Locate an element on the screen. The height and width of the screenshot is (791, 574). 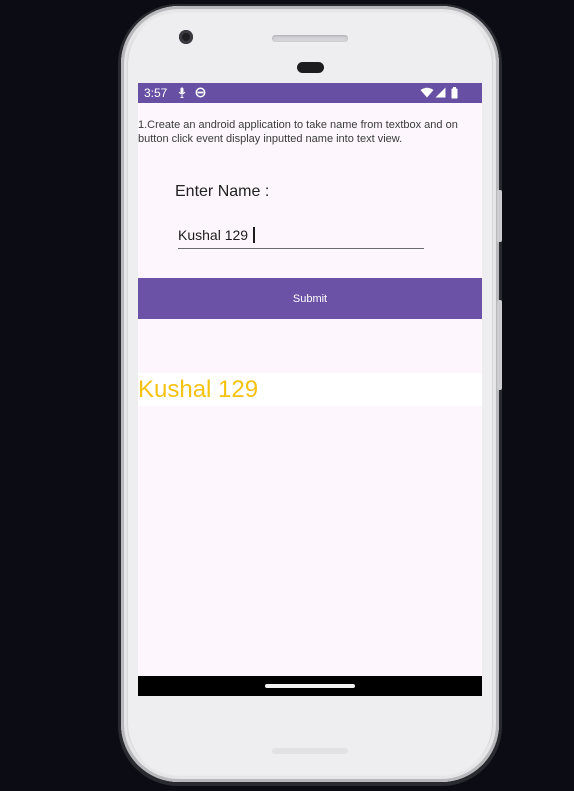
front-camera-icon is located at coordinates (186, 37).